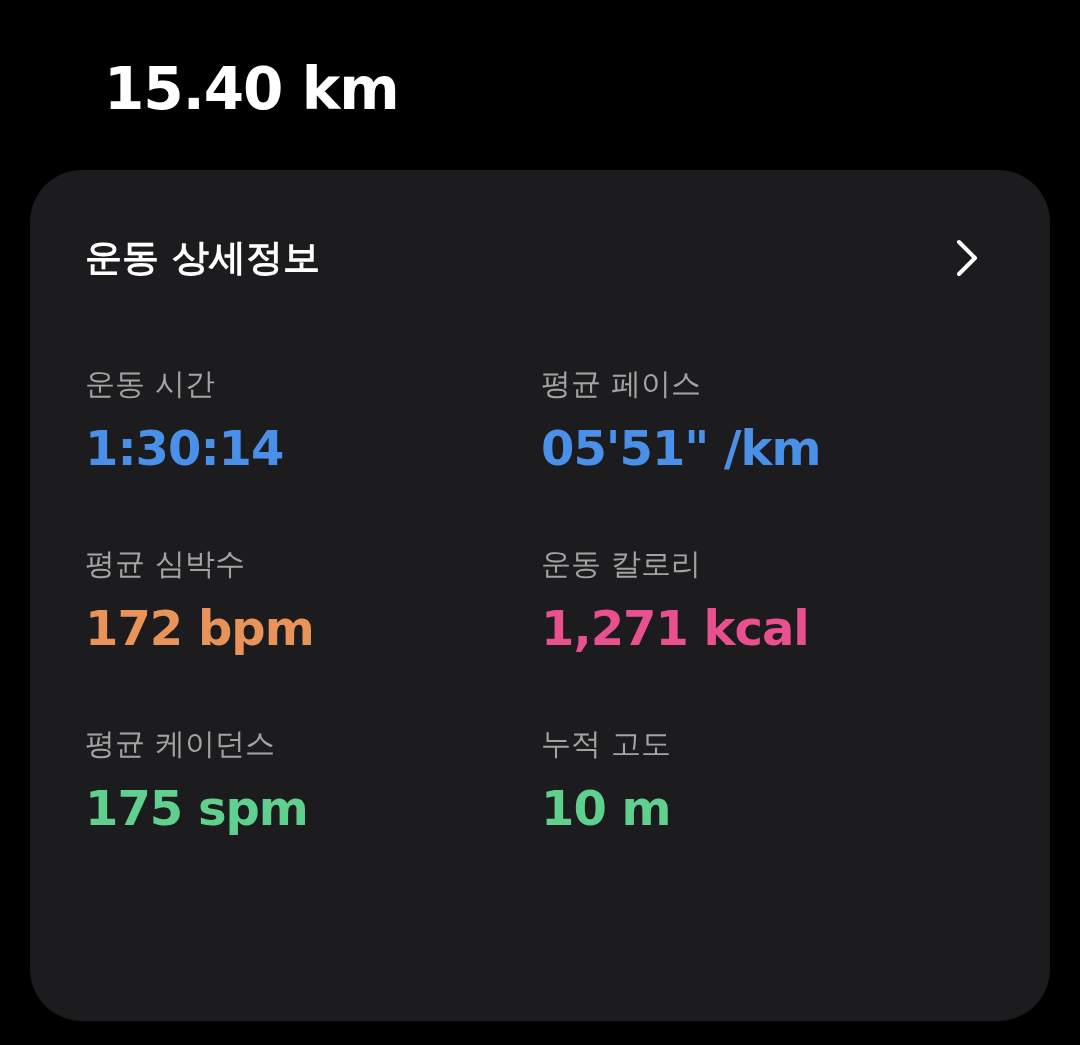 Image resolution: width=1080 pixels, height=1045 pixels. Describe the element at coordinates (185, 449) in the screenshot. I see `stat-value: 1:30:14` at that location.